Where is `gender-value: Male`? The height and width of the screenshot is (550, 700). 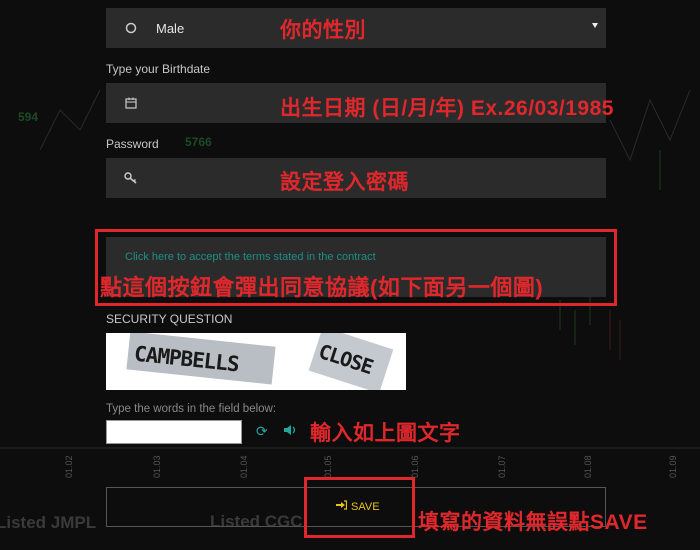
gender-value: Male is located at coordinates (170, 28).